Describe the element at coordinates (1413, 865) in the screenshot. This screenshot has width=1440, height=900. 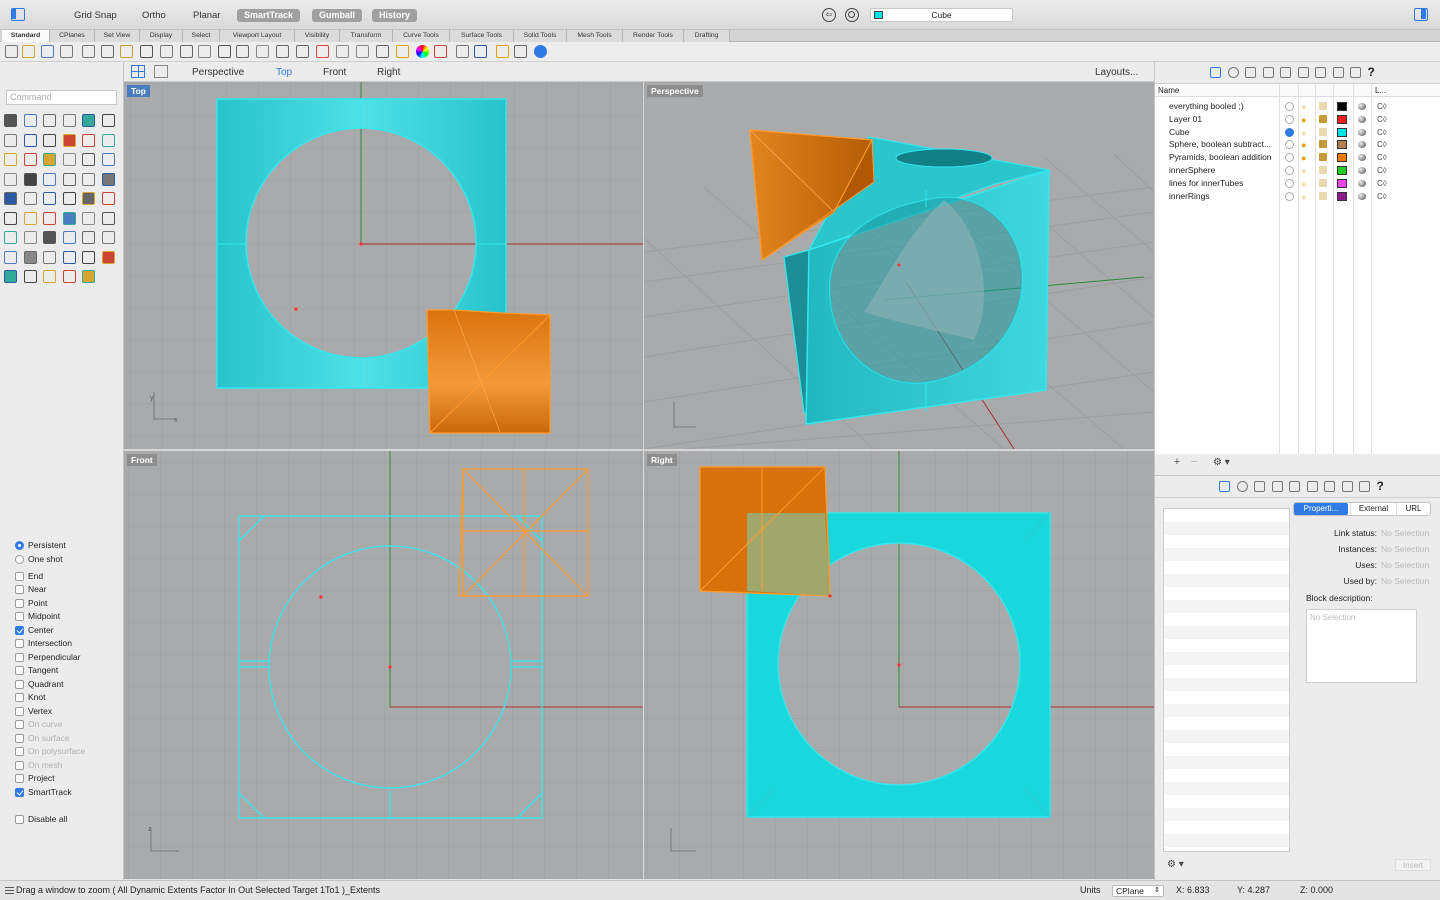
I see `insert-button: Insert` at that location.